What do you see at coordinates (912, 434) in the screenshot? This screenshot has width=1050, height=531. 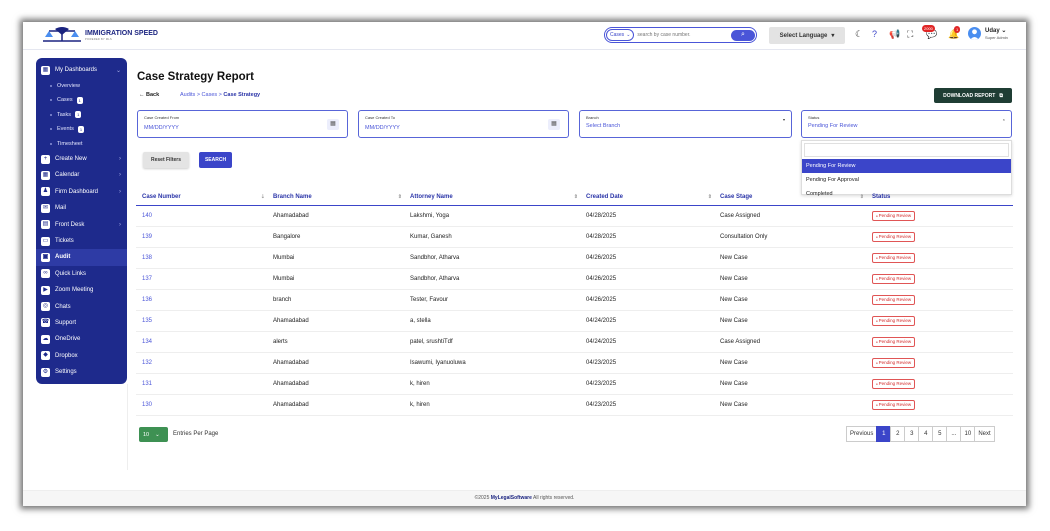 I see `page-3-button: 3` at bounding box center [912, 434].